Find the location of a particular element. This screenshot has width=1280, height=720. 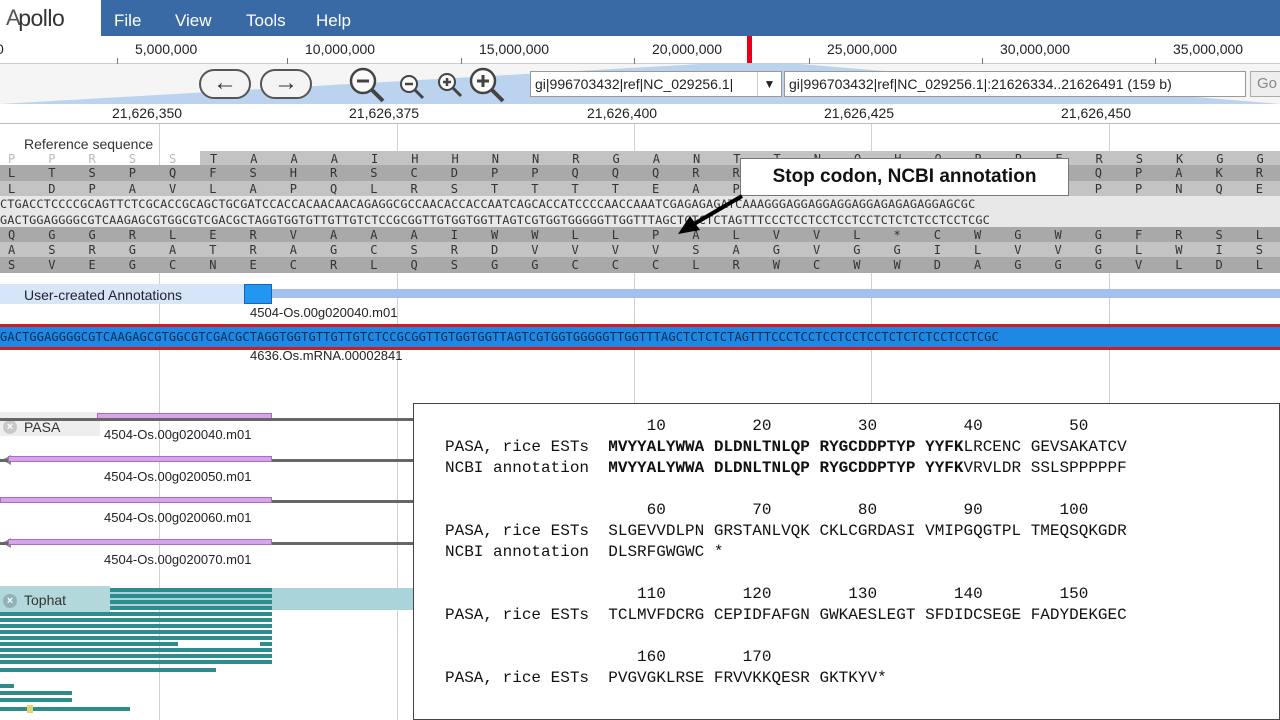

overview-tick: 35,000,000 is located at coordinates (1208, 49).